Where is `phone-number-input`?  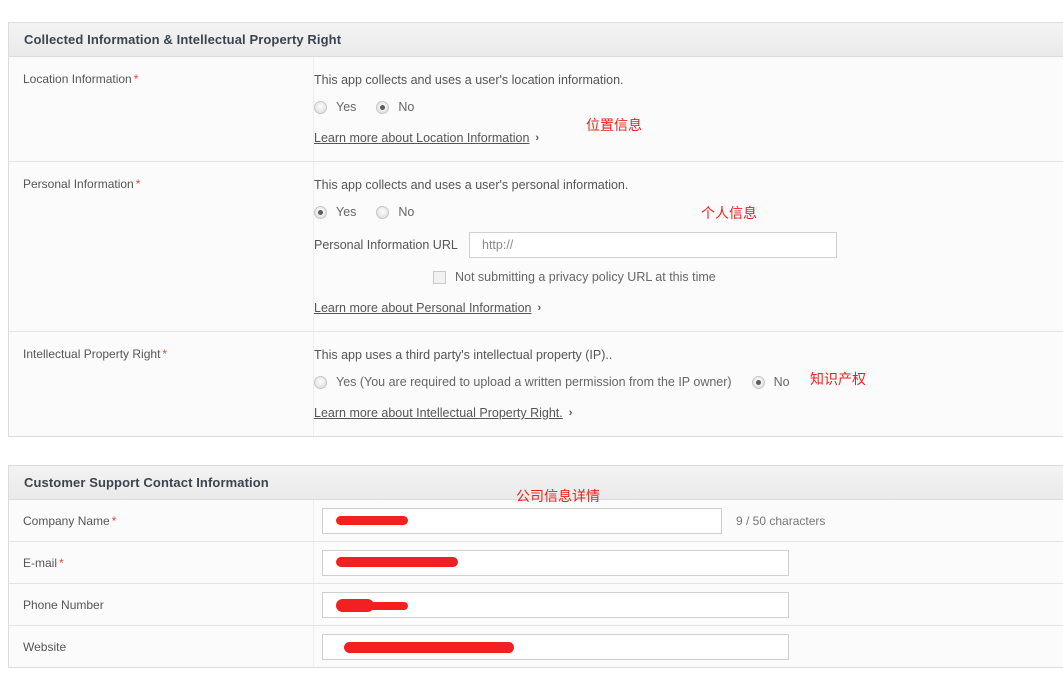
phone-number-input is located at coordinates (555, 604).